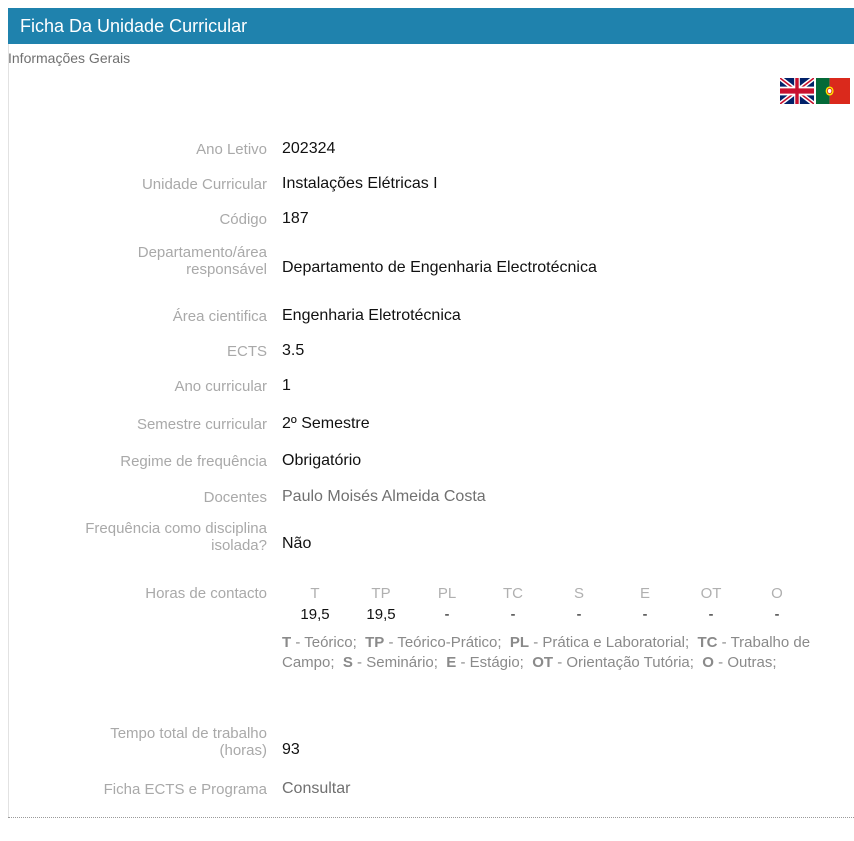  Describe the element at coordinates (8, 431) in the screenshot. I see `content-left-border` at that location.